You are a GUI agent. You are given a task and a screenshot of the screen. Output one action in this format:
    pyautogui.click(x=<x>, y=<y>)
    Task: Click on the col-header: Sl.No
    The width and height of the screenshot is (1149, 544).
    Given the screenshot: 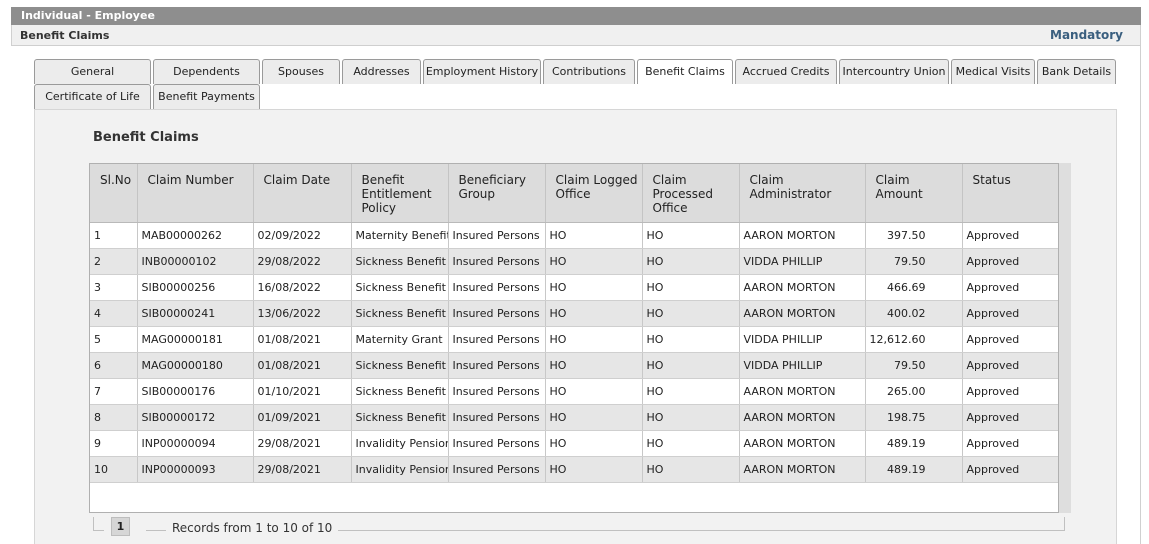 What is the action you would take?
    pyautogui.click(x=114, y=193)
    